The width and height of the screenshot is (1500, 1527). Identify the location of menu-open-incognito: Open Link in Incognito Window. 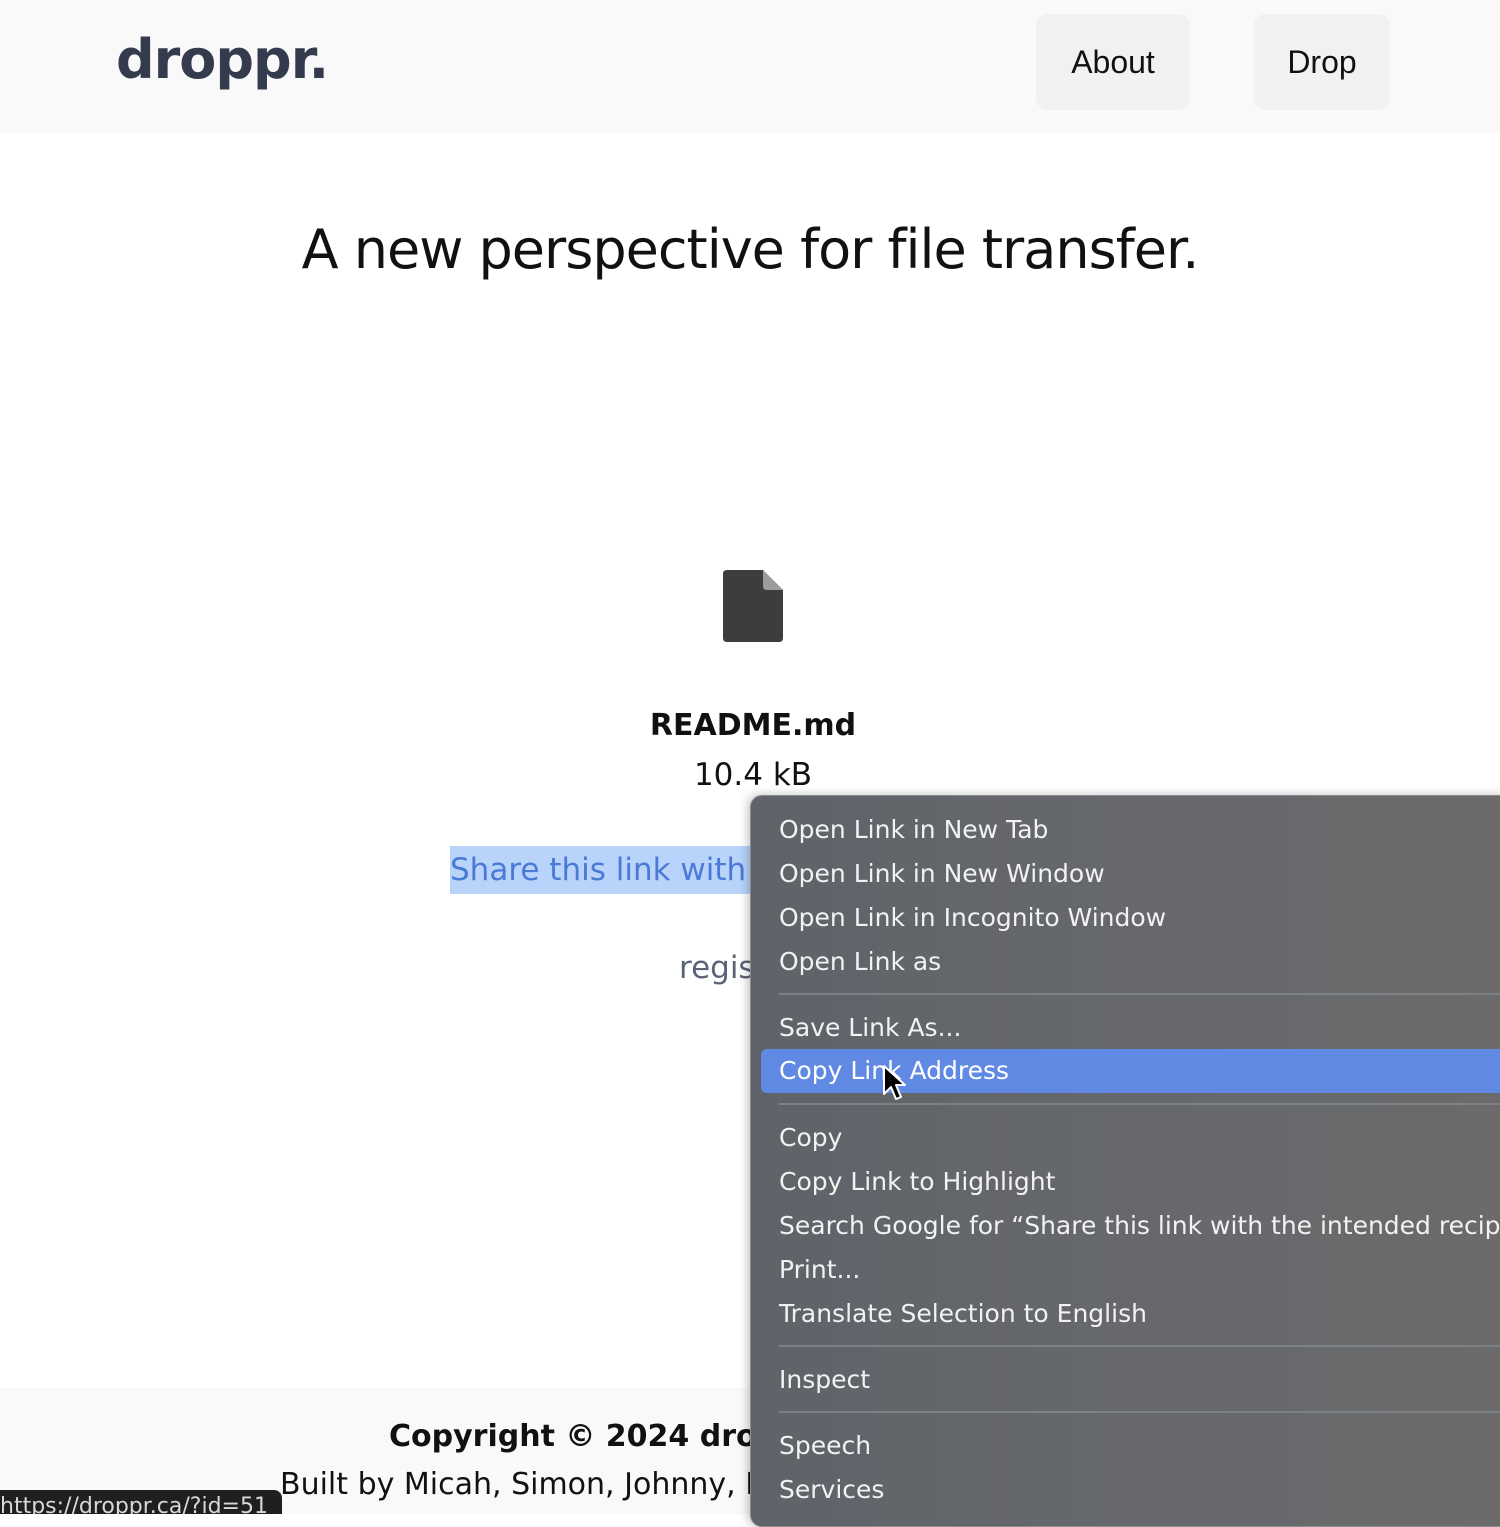
(972, 918).